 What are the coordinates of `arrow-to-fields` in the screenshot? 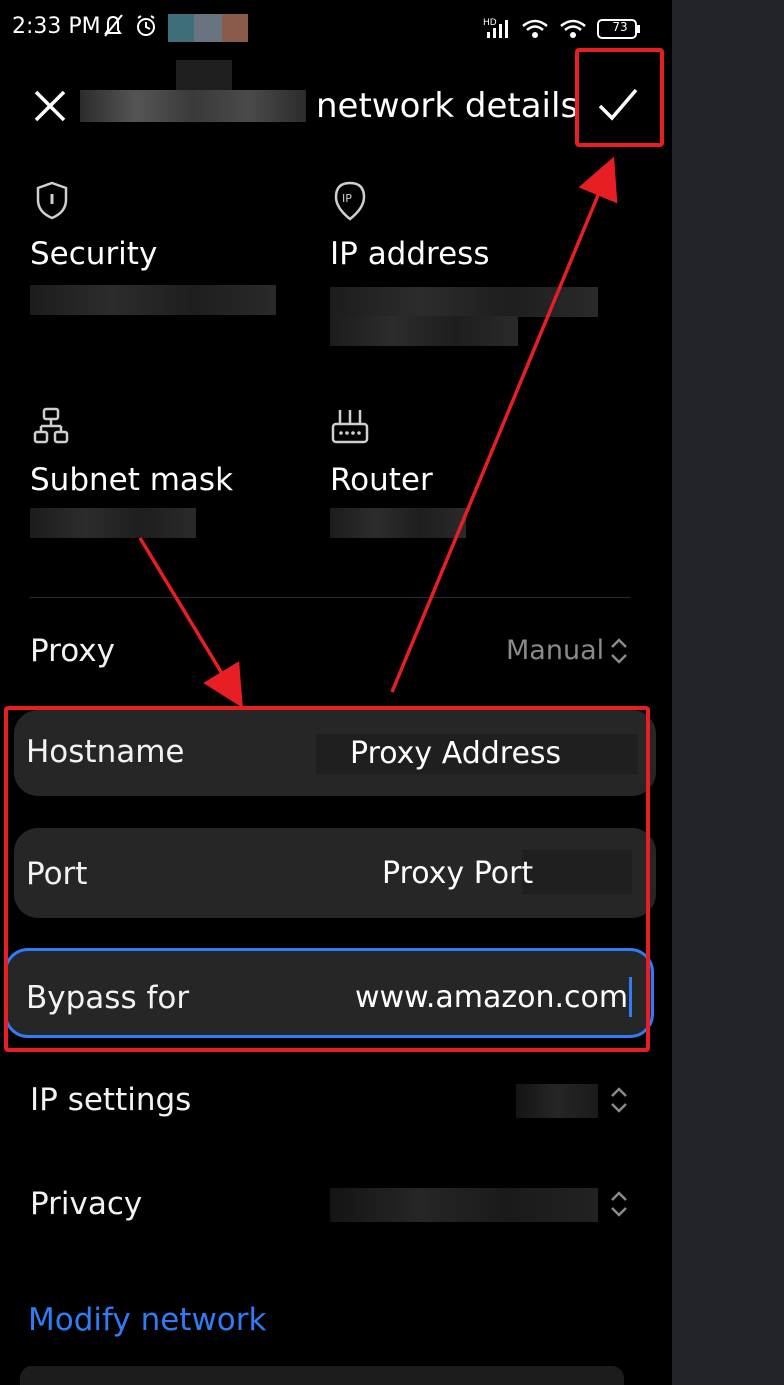 It's located at (190, 622).